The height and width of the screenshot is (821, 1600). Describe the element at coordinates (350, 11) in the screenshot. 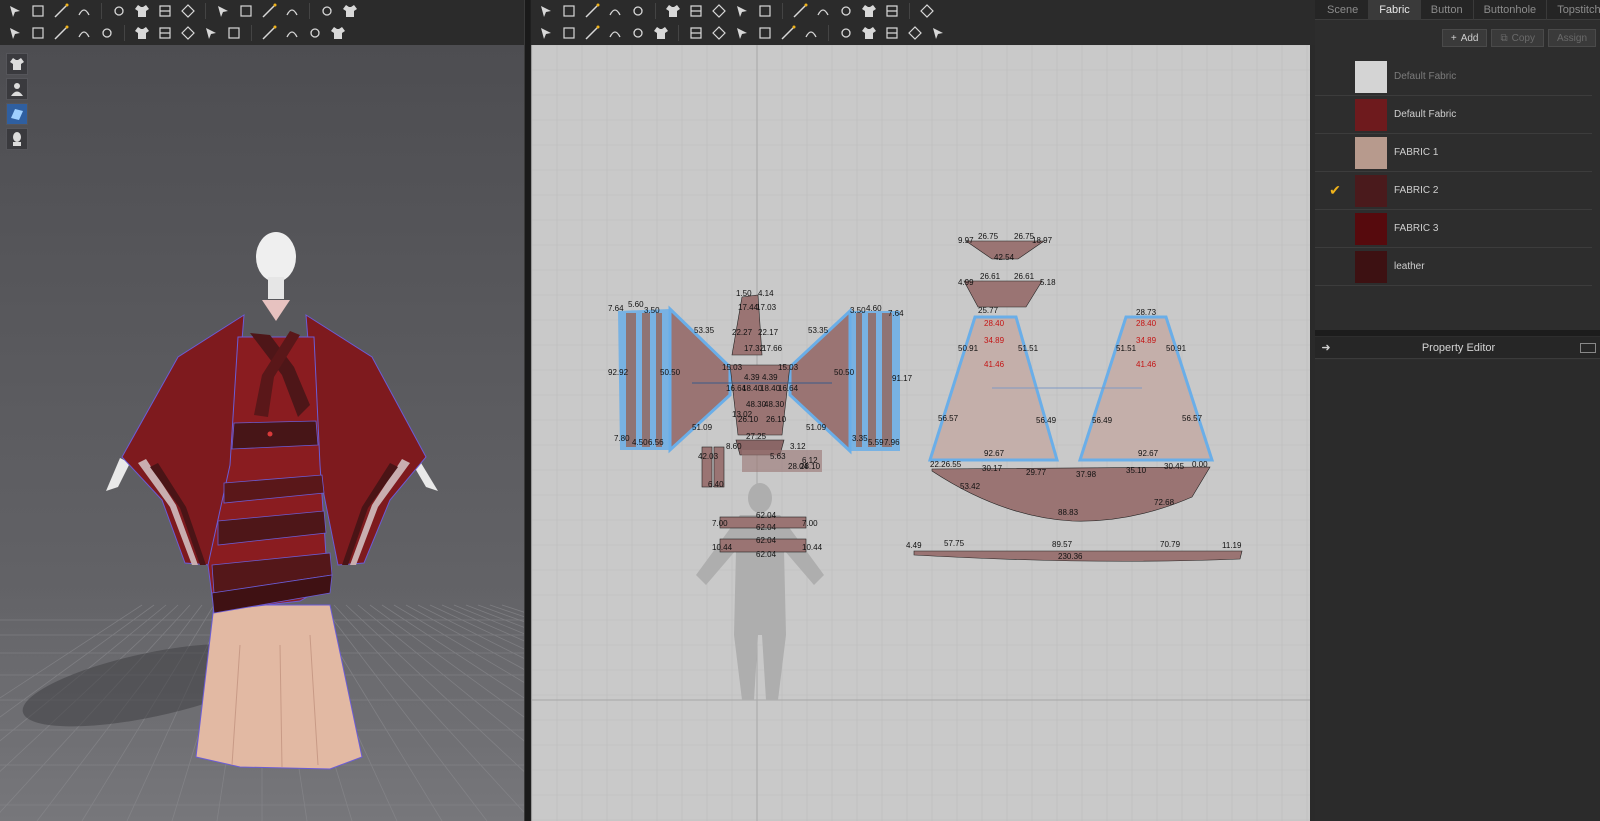

I see `ruler-button` at that location.